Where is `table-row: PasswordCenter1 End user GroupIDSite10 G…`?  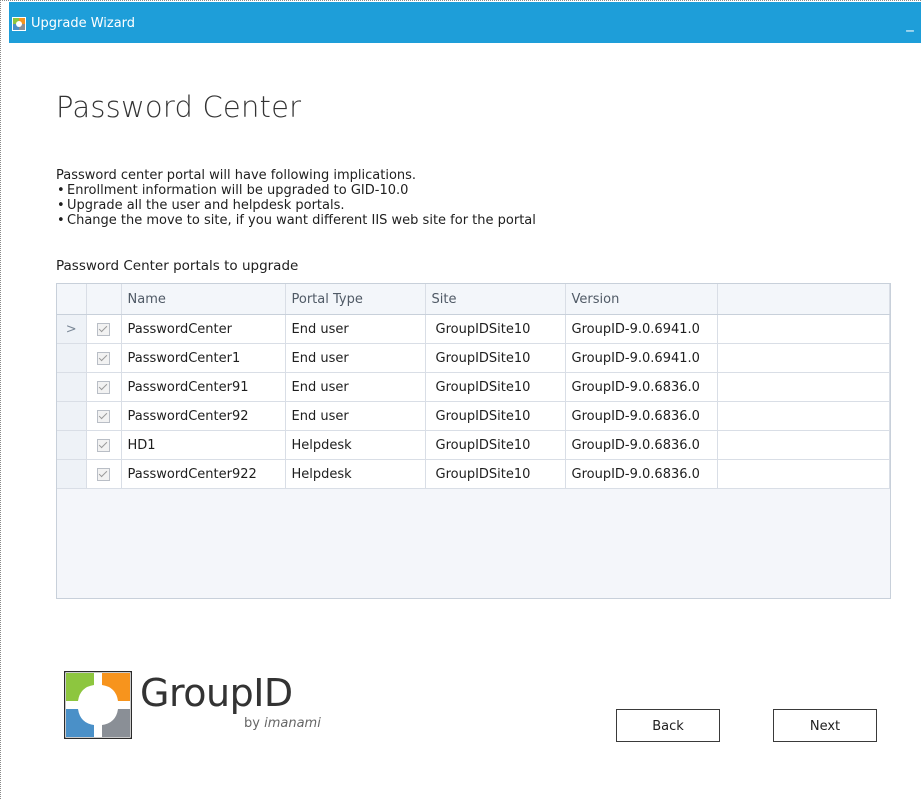 table-row: PasswordCenter1 End user GroupIDSite10 G… is located at coordinates (473, 358).